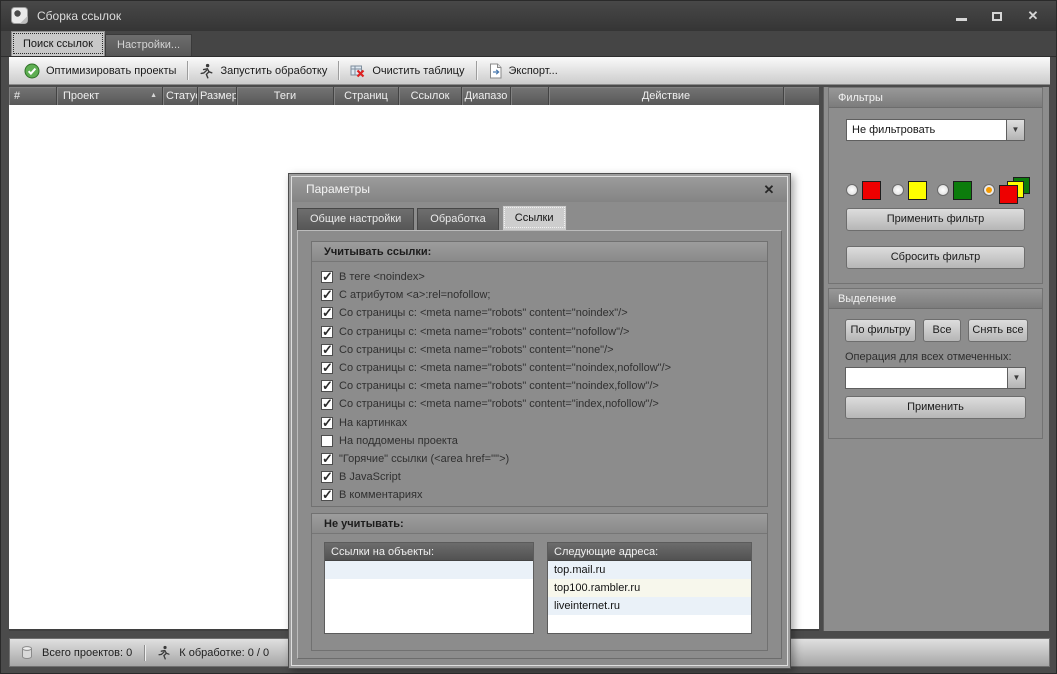 This screenshot has height=674, width=1057. What do you see at coordinates (935, 219) in the screenshot?
I see `apply-filter-button: Применить фильтр` at bounding box center [935, 219].